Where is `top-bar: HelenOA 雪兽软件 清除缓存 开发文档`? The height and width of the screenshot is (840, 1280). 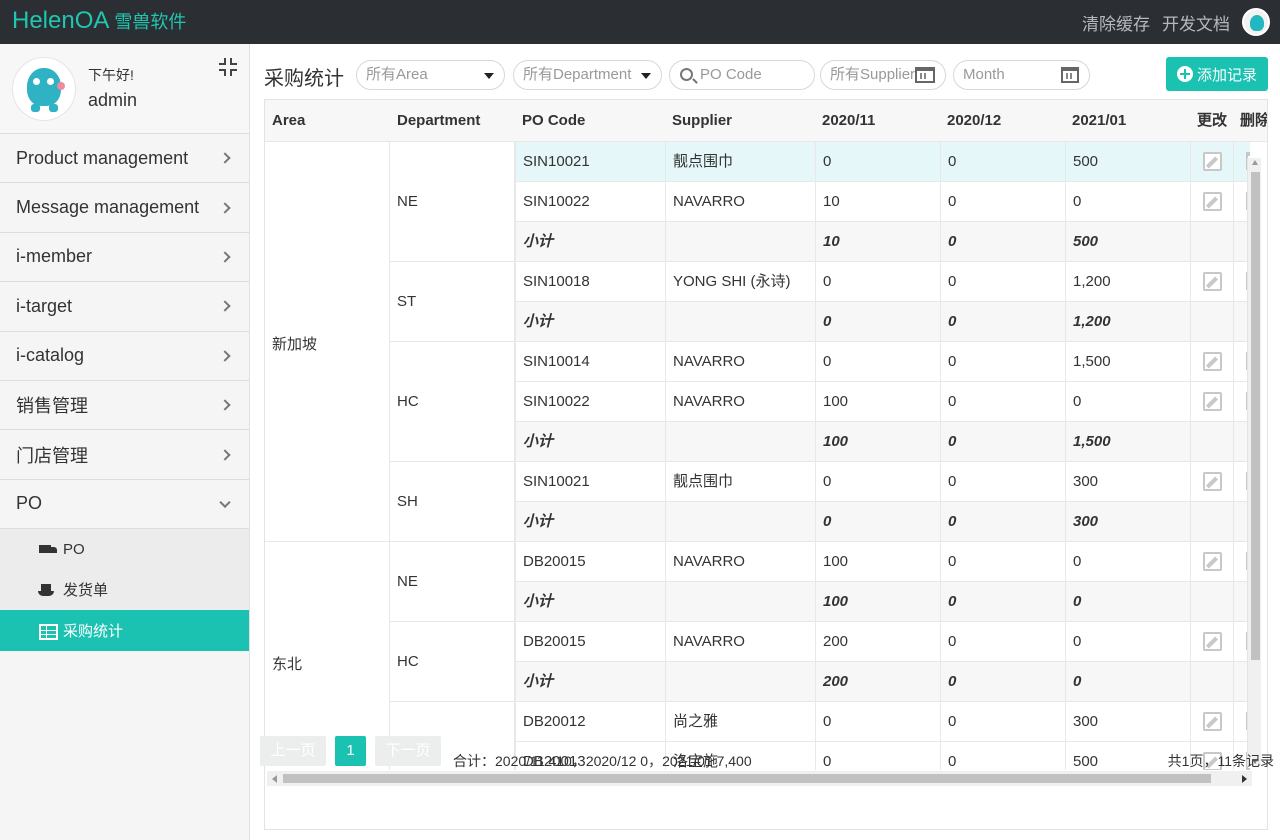
top-bar: HelenOA 雪兽软件 清除缓存 开发文档 is located at coordinates (640, 22).